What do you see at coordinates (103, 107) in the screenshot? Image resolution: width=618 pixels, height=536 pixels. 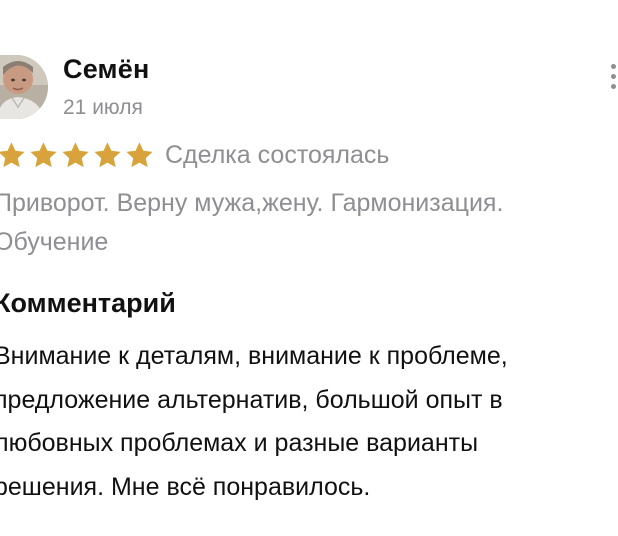 I see `review-date: 21 июля` at bounding box center [103, 107].